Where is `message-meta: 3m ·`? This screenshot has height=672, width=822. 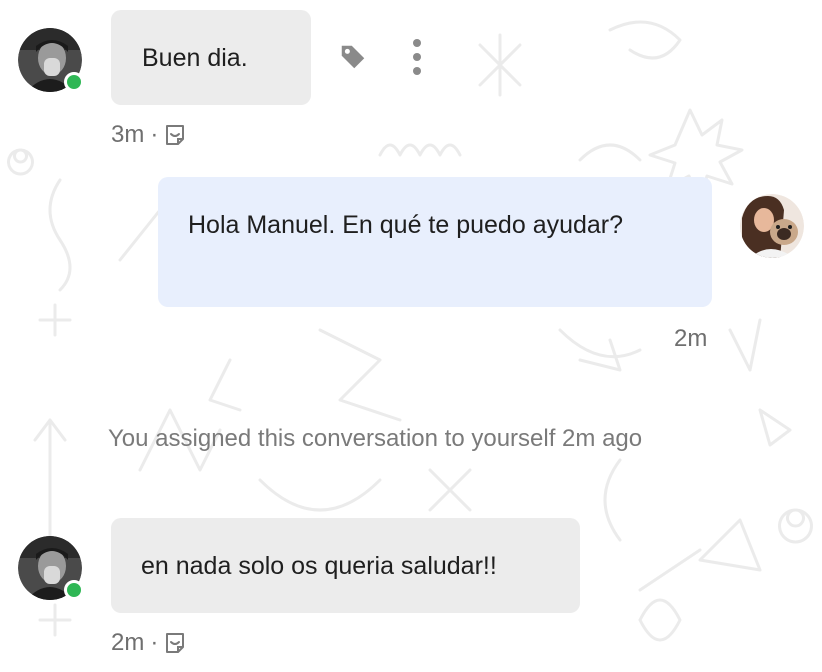
message-meta: 3m · is located at coordinates (148, 135).